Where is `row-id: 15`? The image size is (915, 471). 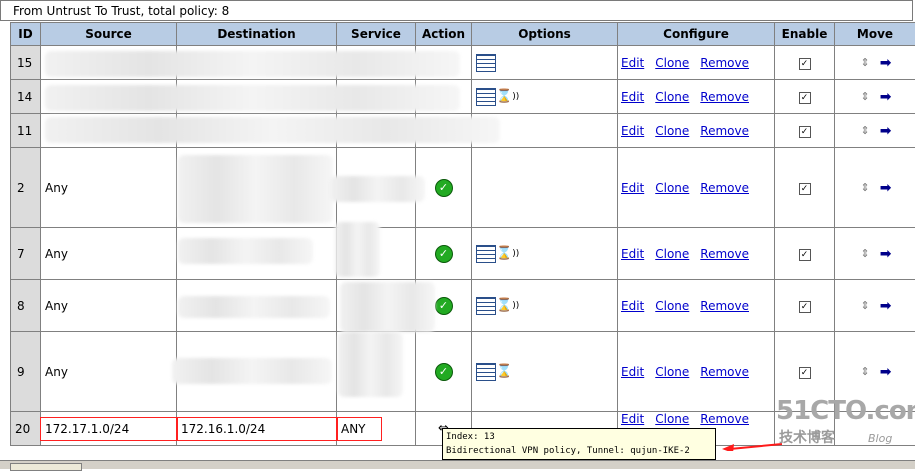 row-id: 15 is located at coordinates (26, 63).